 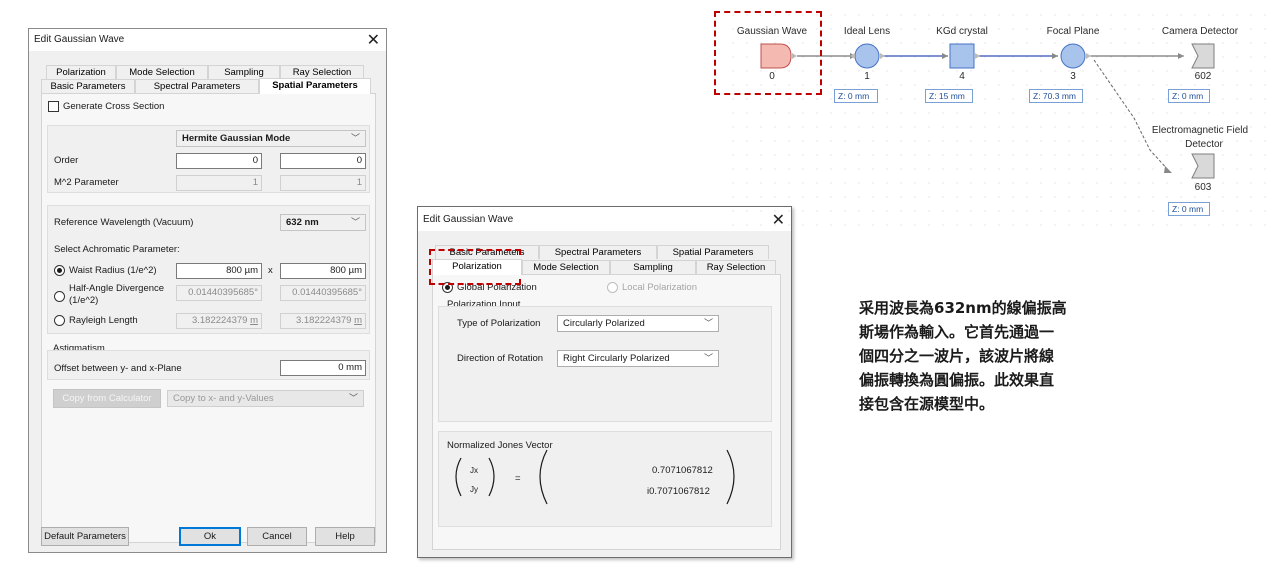 I want to click on note-line: 斯場作為輸入。它首先通過一, so click(x=957, y=332).